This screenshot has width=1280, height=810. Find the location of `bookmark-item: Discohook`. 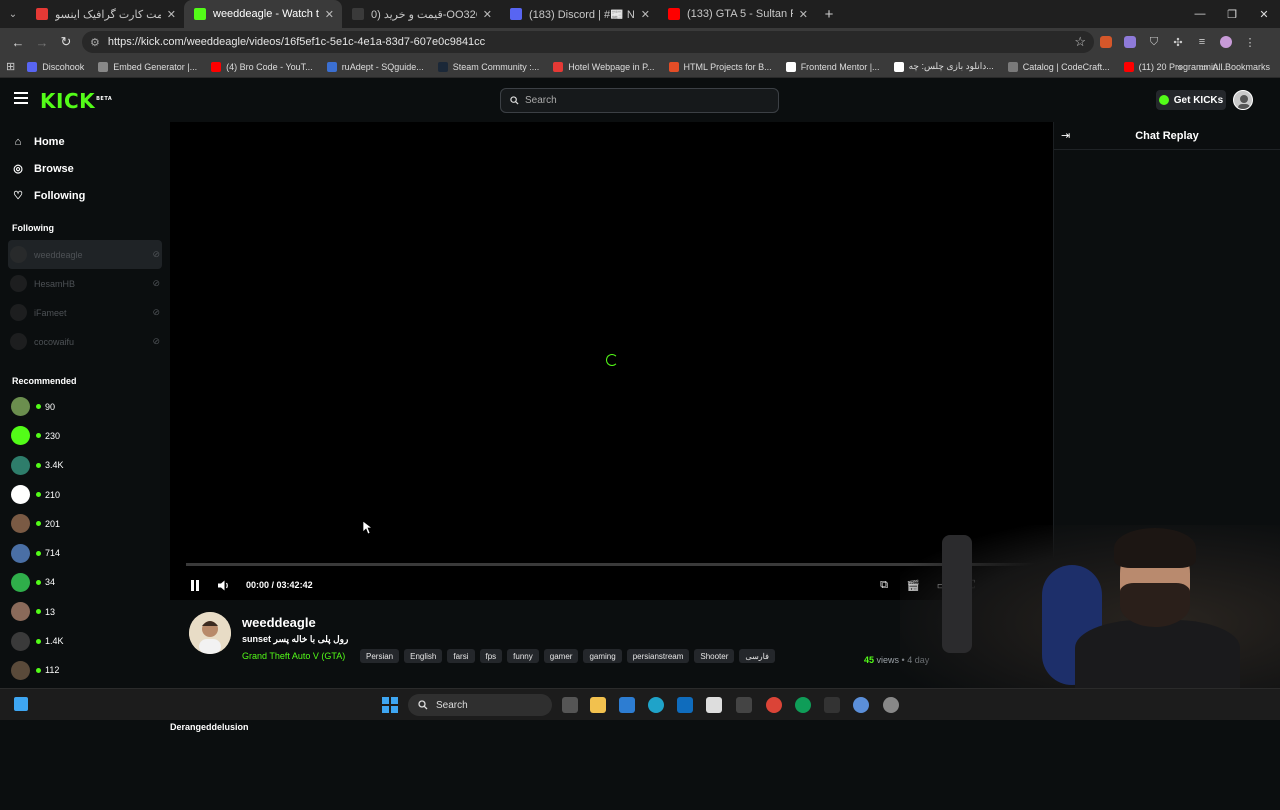

bookmark-item: Discohook is located at coordinates (55, 66).